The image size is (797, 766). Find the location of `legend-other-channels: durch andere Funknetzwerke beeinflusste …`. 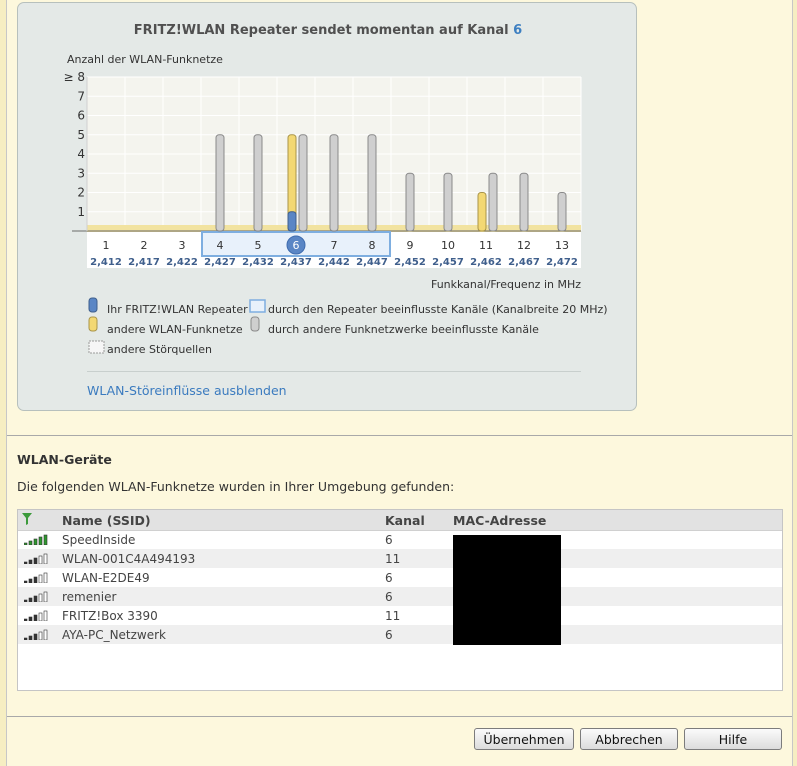

legend-other-channels: durch andere Funknetzwerke beeinflusste … is located at coordinates (403, 329).